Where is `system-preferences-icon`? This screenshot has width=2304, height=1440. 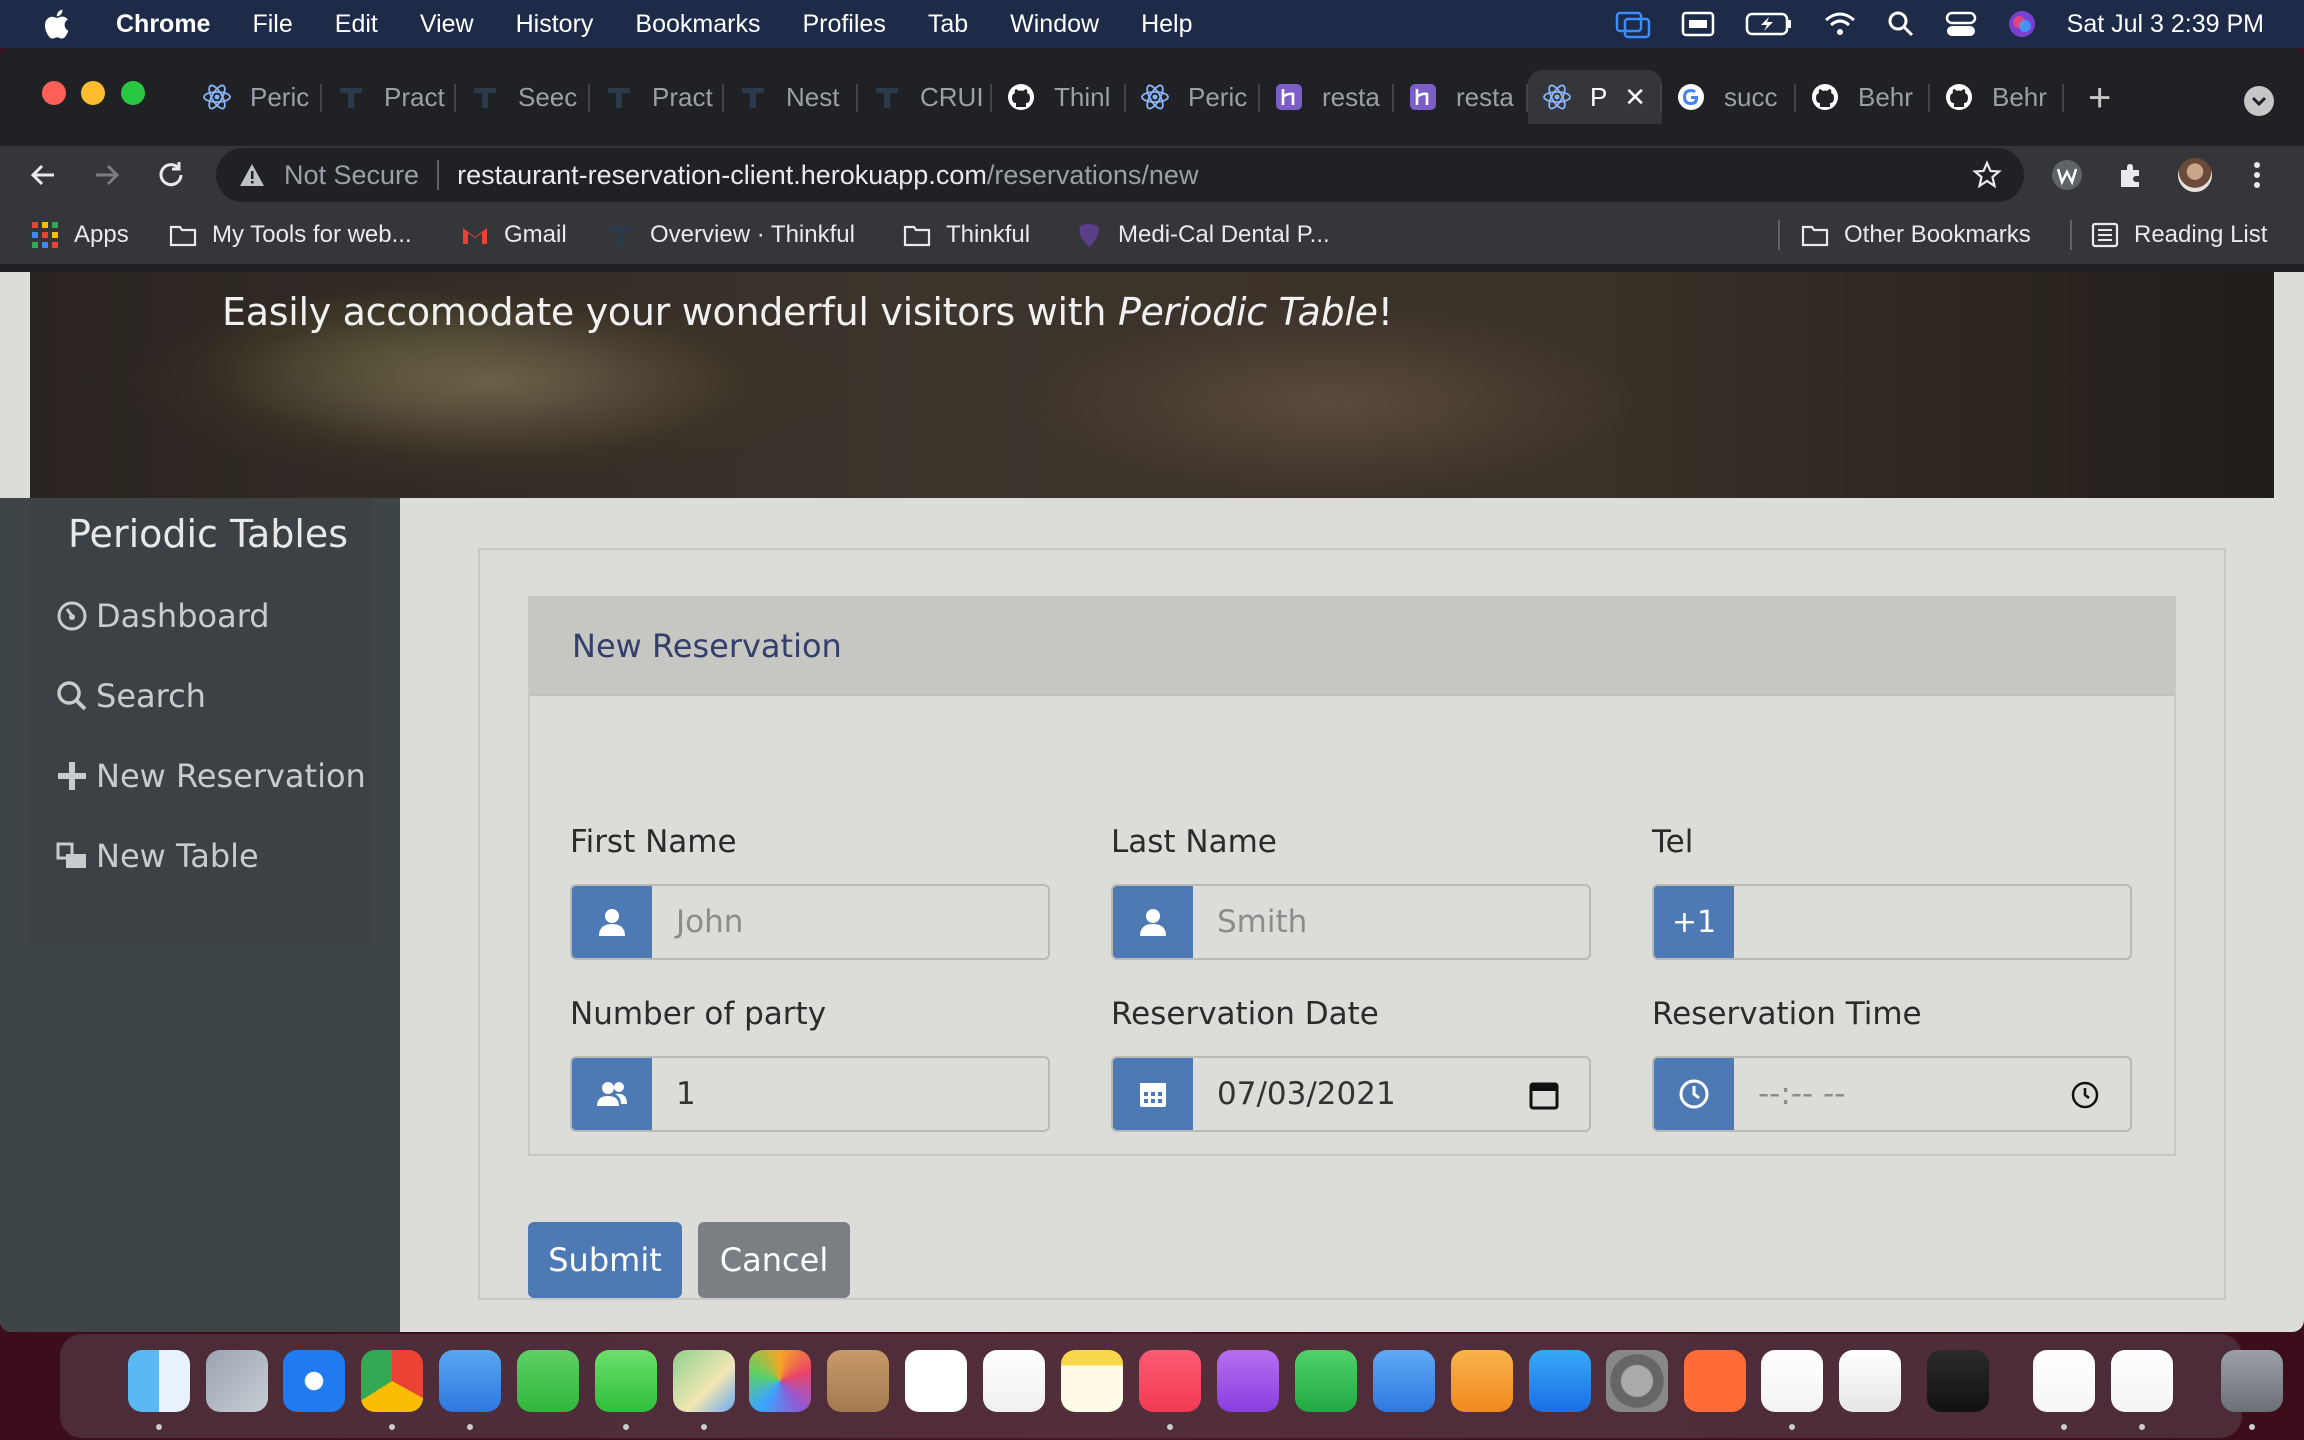
system-preferences-icon is located at coordinates (1637, 1381).